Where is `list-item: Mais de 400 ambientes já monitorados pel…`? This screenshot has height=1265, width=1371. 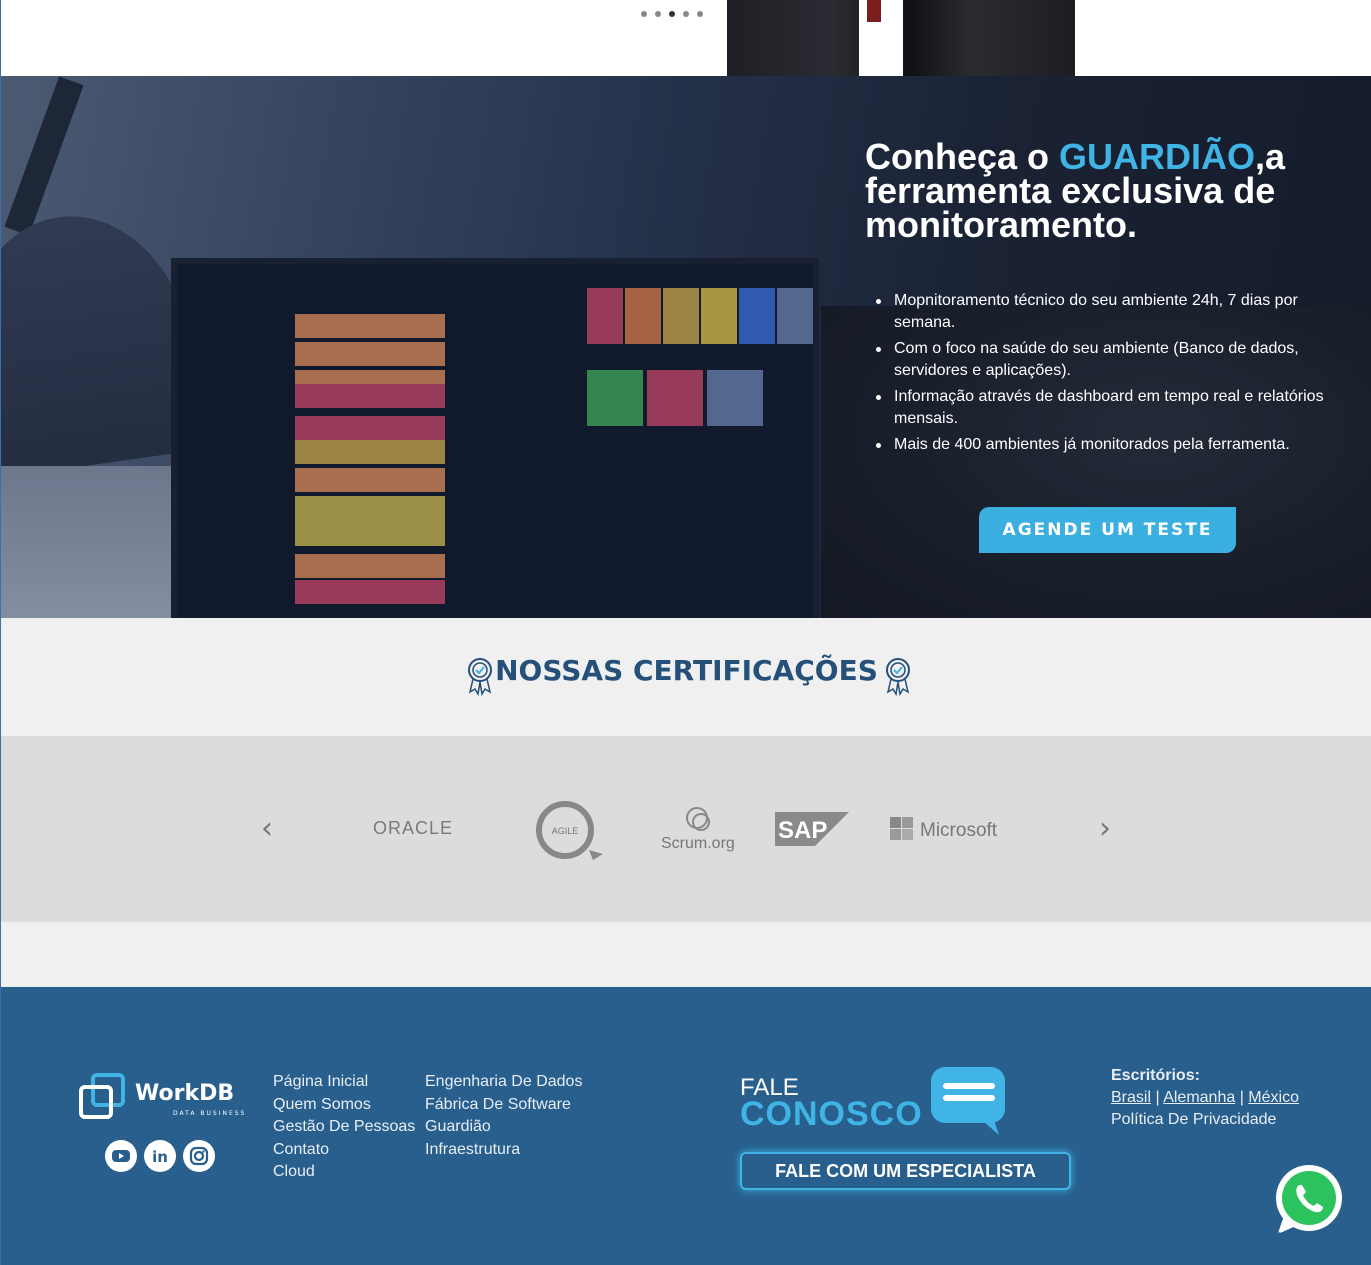
list-item: Mais de 400 ambientes já monitorados pel… is located at coordinates (1115, 445).